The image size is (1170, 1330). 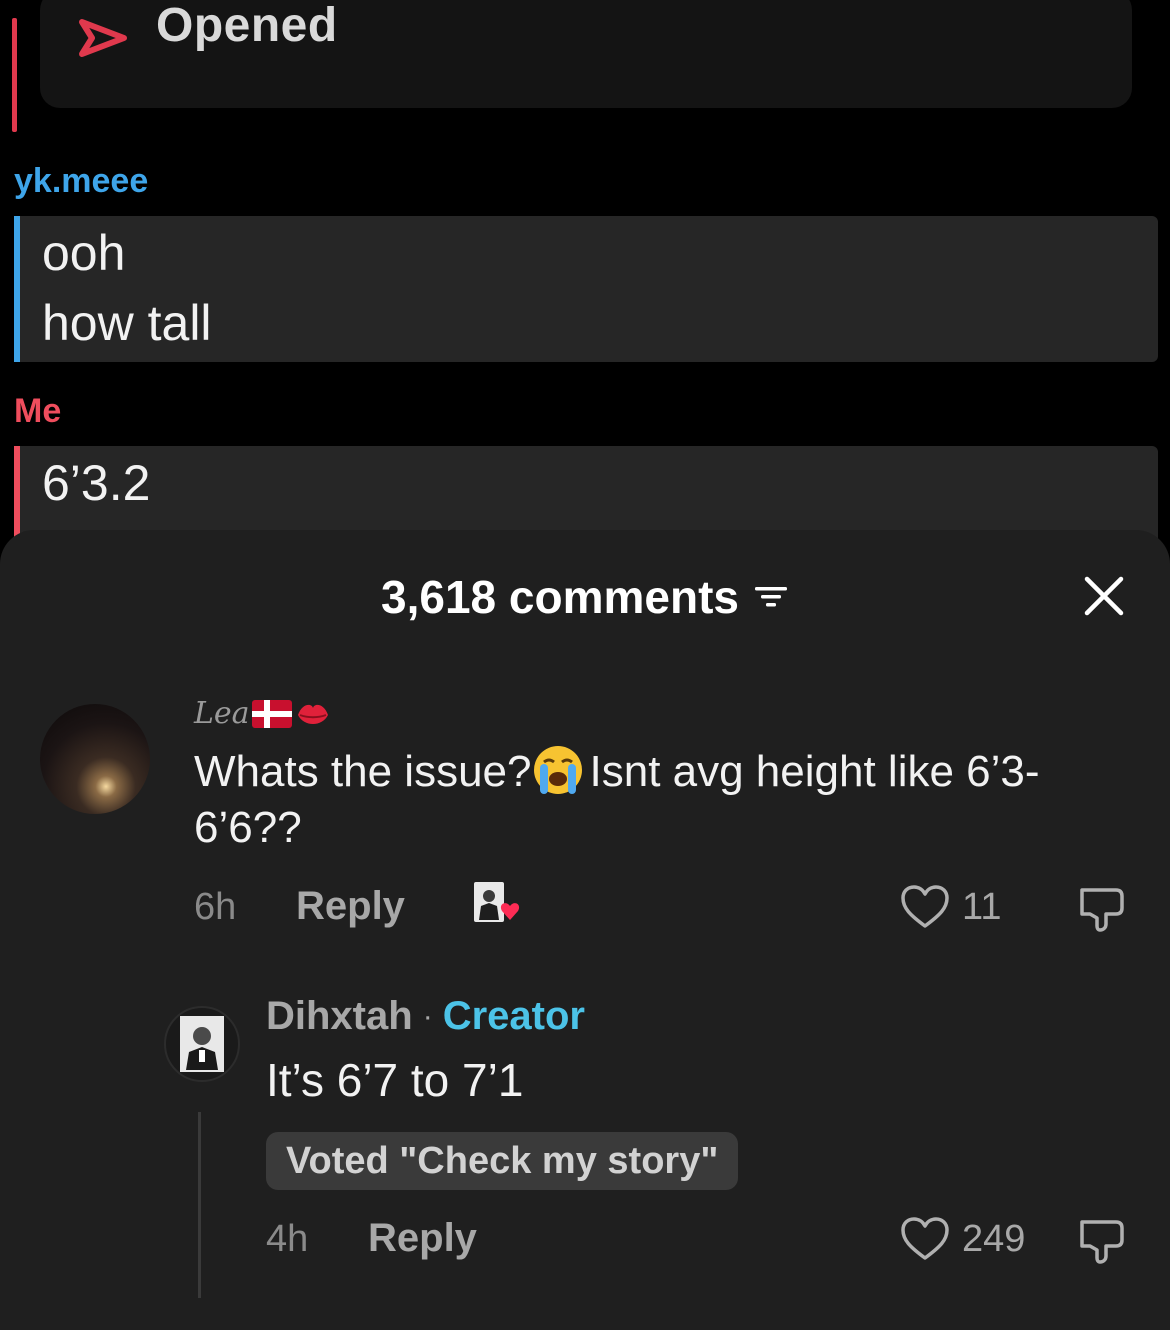 What do you see at coordinates (215, 907) in the screenshot?
I see `comment-time: 6h` at bounding box center [215, 907].